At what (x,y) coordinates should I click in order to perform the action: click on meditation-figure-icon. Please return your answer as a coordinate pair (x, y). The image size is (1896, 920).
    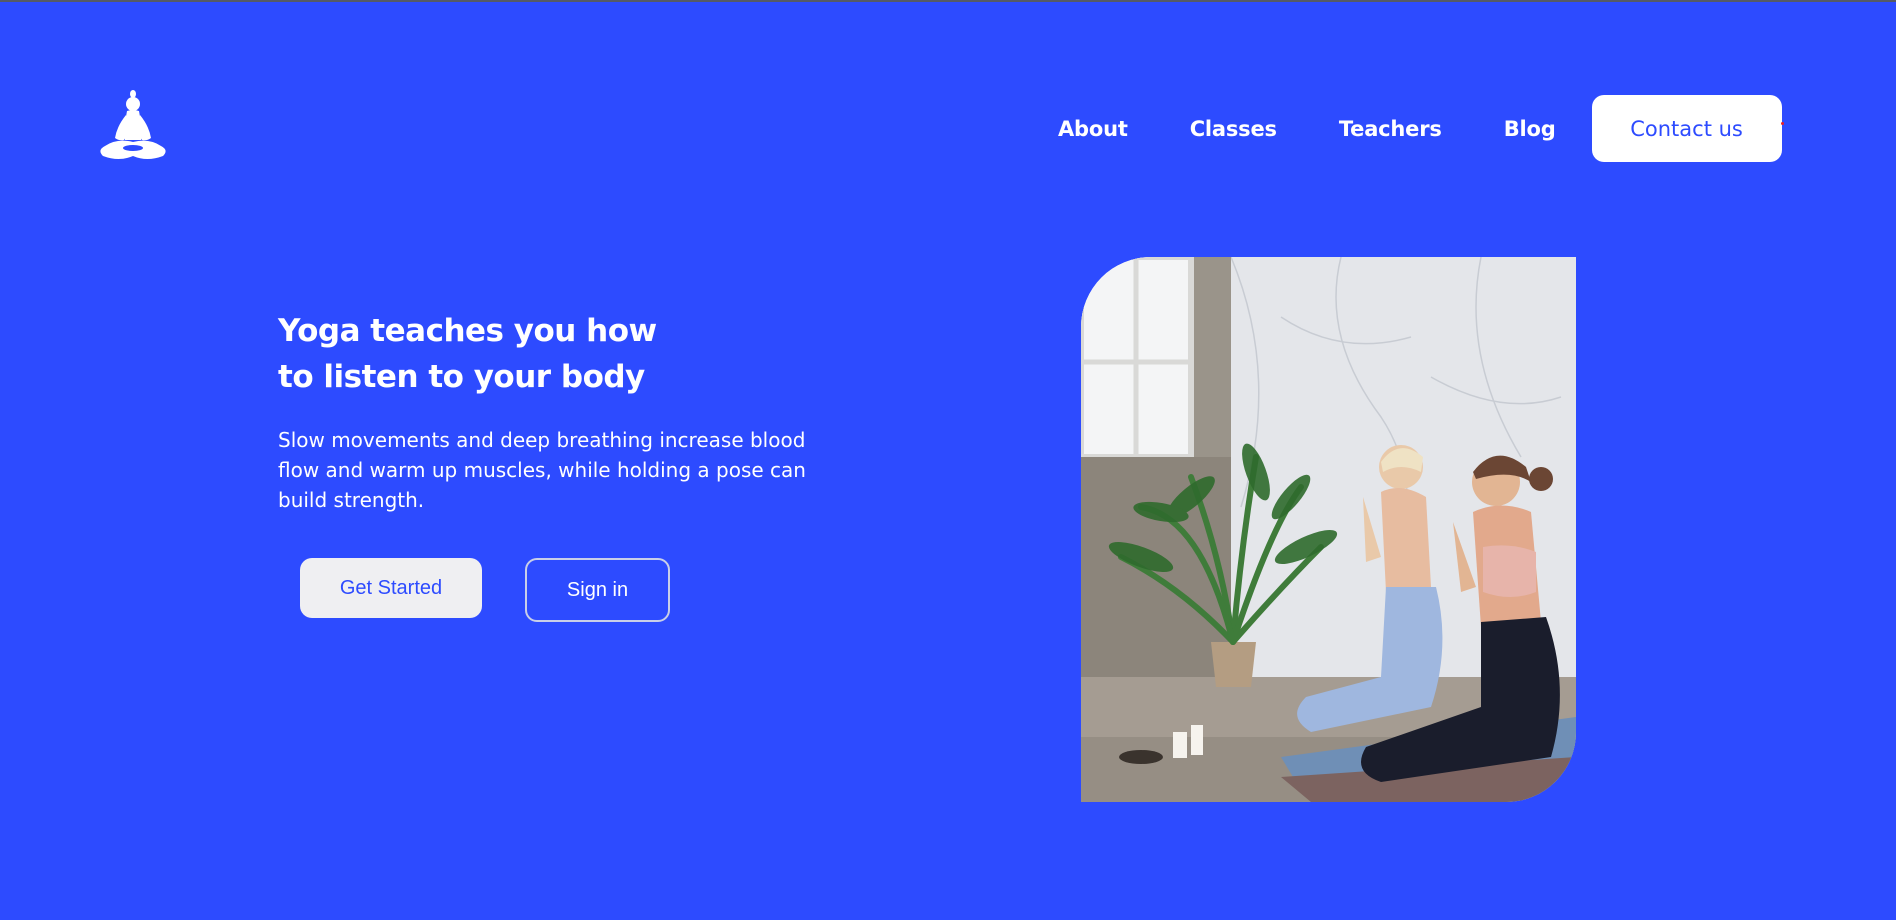
    Looking at the image, I should click on (133, 125).